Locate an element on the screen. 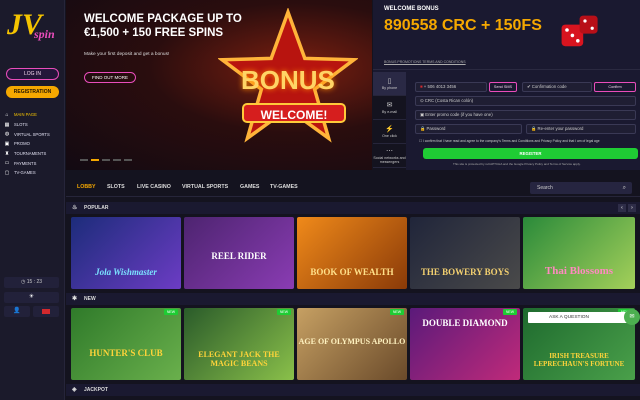  tab-by-phone: ▯ By phone is located at coordinates (389, 84).